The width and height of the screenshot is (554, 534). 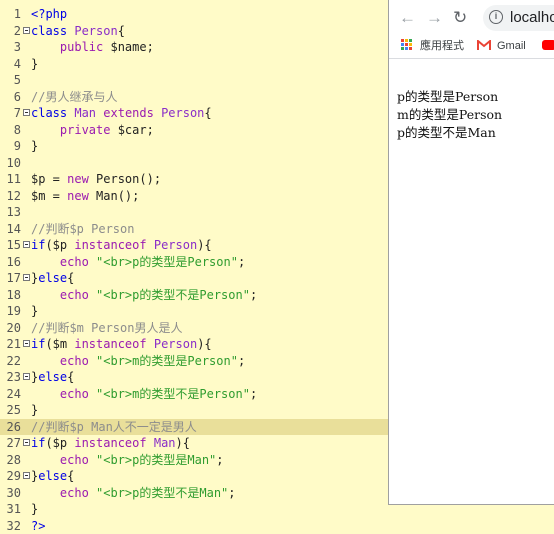 What do you see at coordinates (10, 64) in the screenshot?
I see `line-number: 4` at bounding box center [10, 64].